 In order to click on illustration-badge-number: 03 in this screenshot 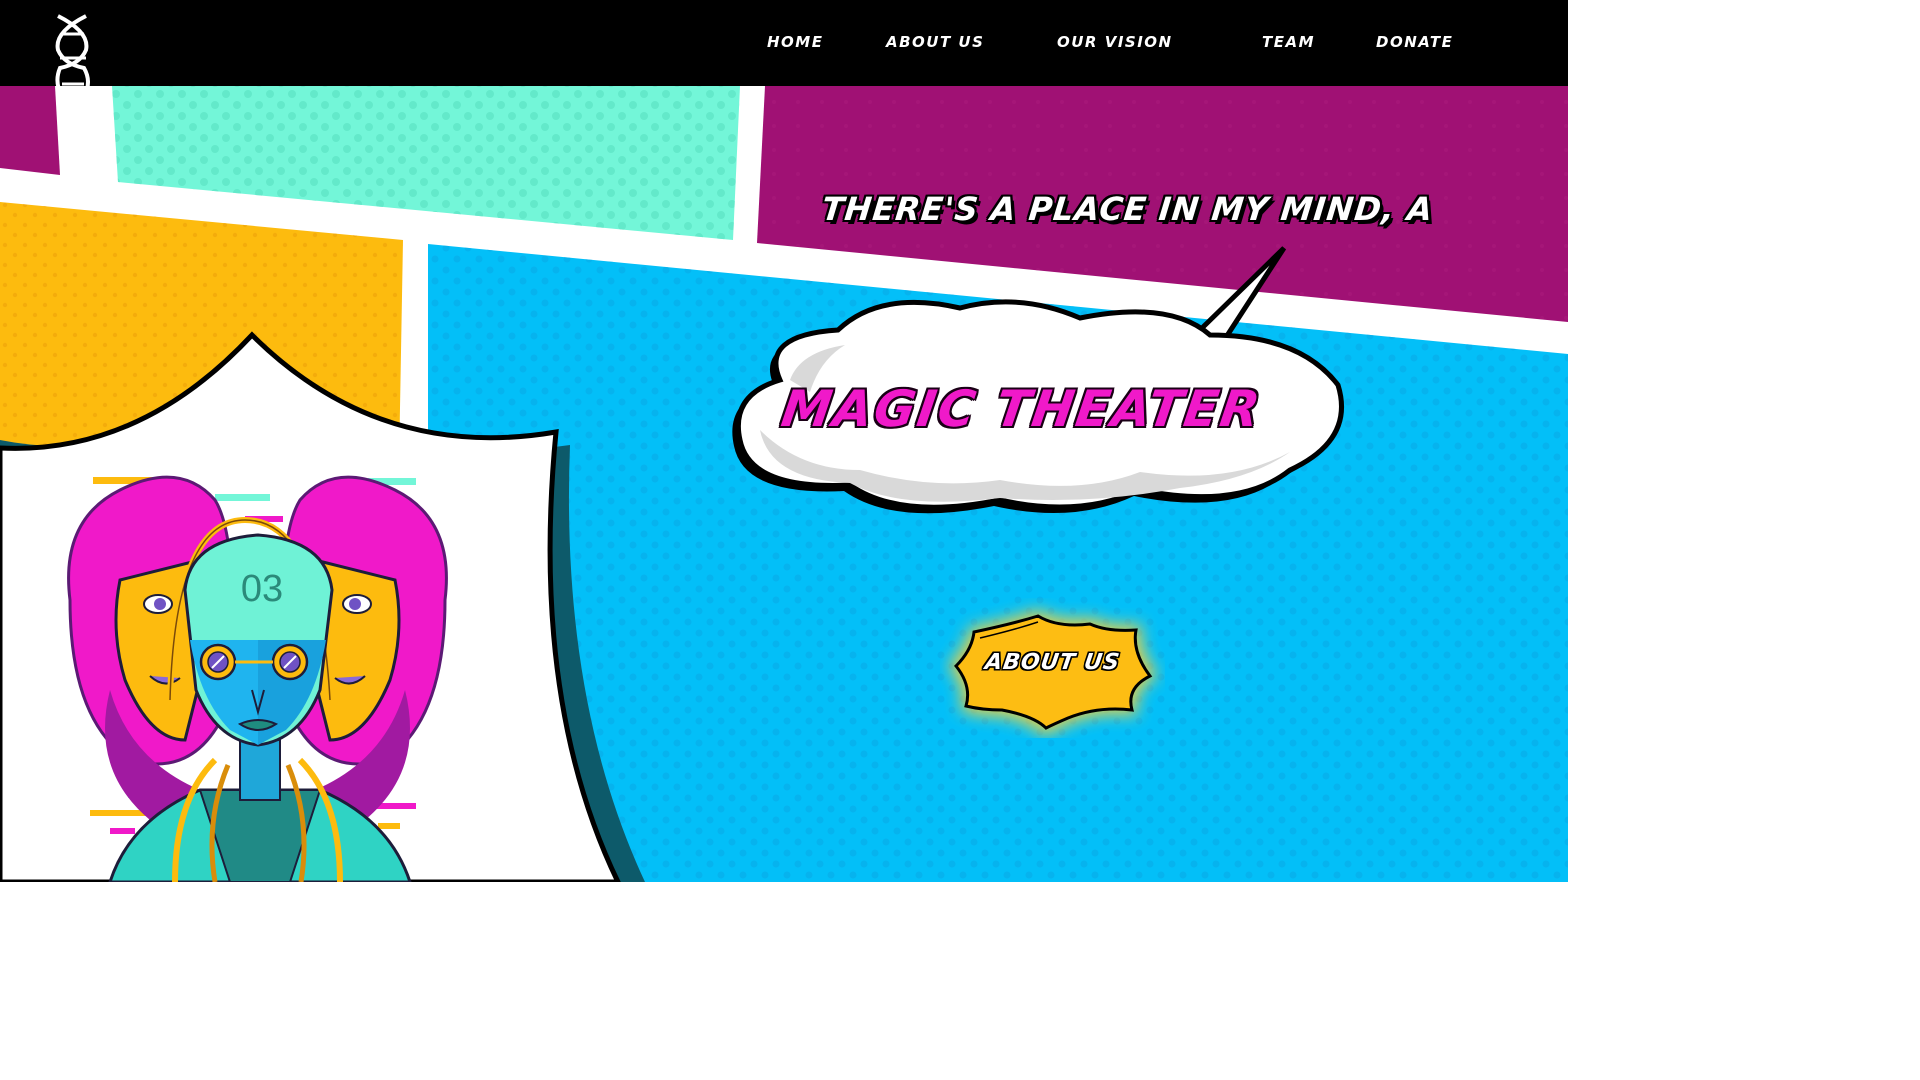, I will do `click(262, 589)`.